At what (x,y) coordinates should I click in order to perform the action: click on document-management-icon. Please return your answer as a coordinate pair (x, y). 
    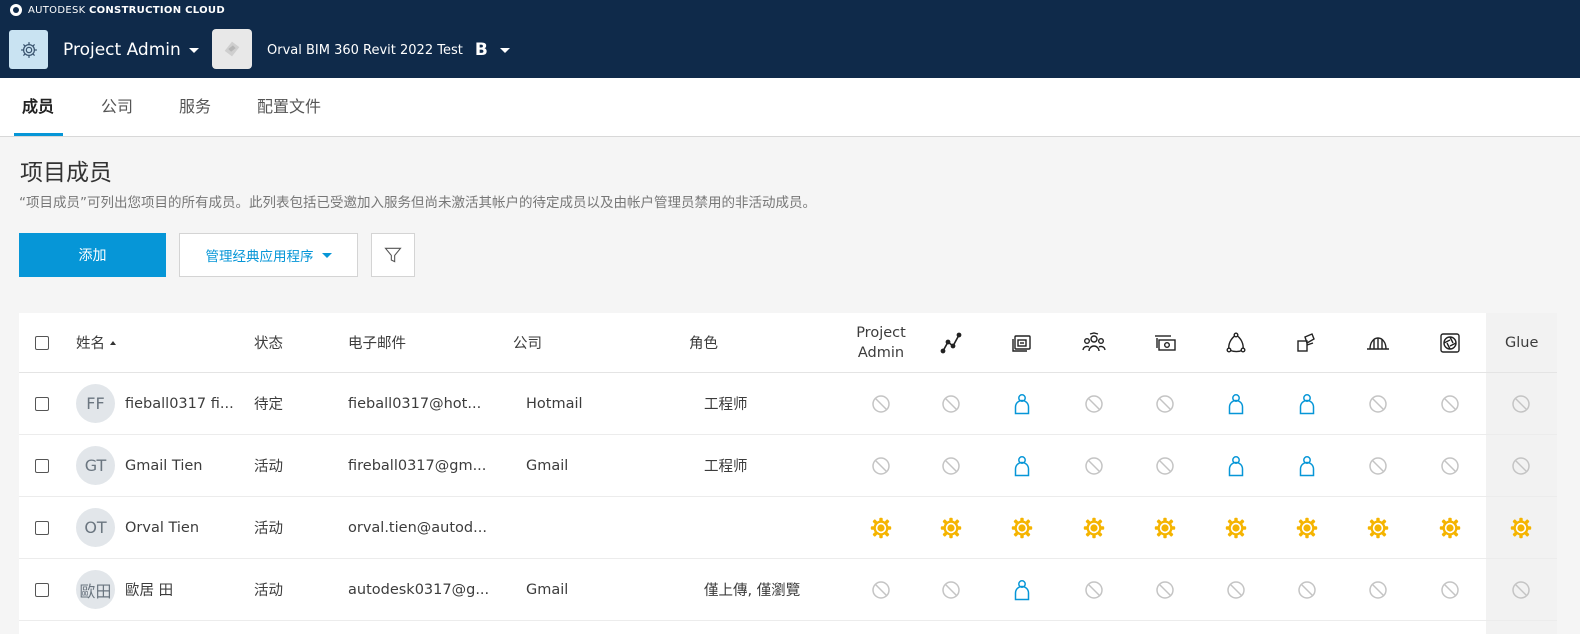
    Looking at the image, I should click on (1022, 342).